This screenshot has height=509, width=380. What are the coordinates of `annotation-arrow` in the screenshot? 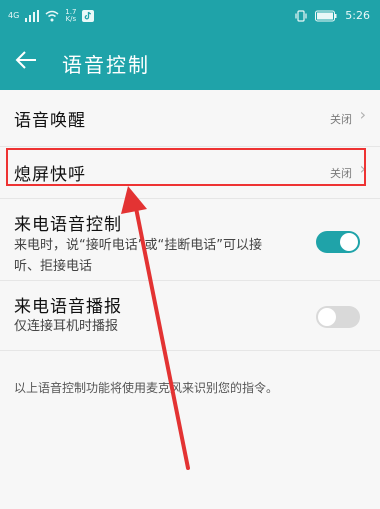 It's located at (155, 328).